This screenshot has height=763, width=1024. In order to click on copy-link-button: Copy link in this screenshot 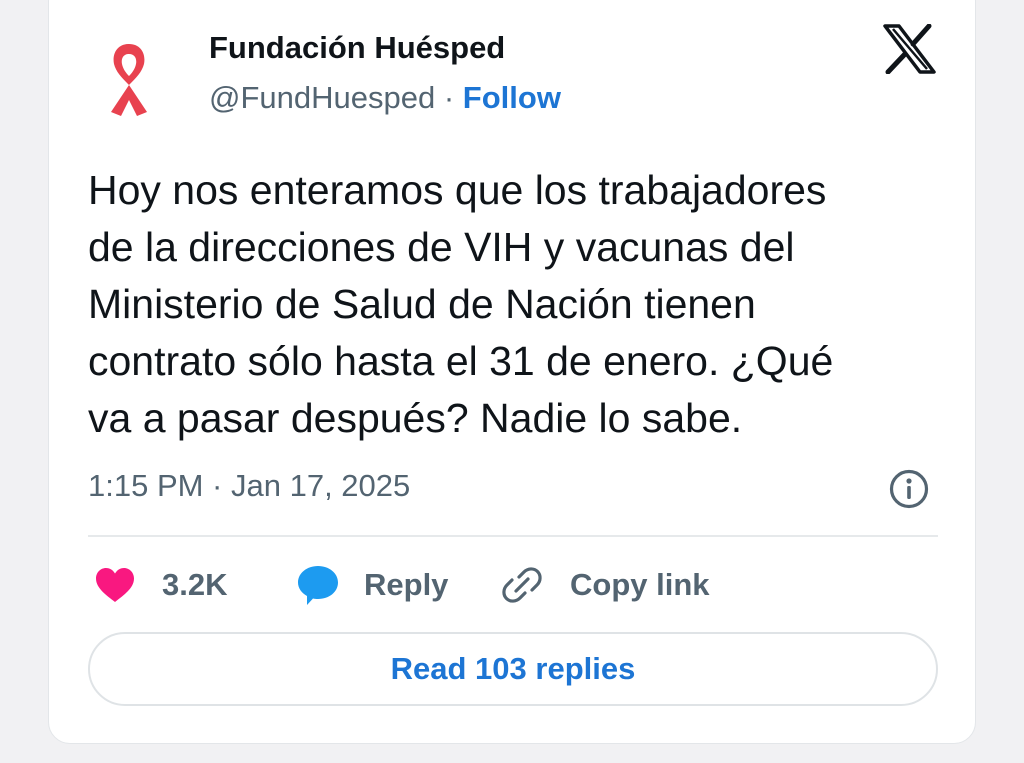, I will do `click(605, 585)`.